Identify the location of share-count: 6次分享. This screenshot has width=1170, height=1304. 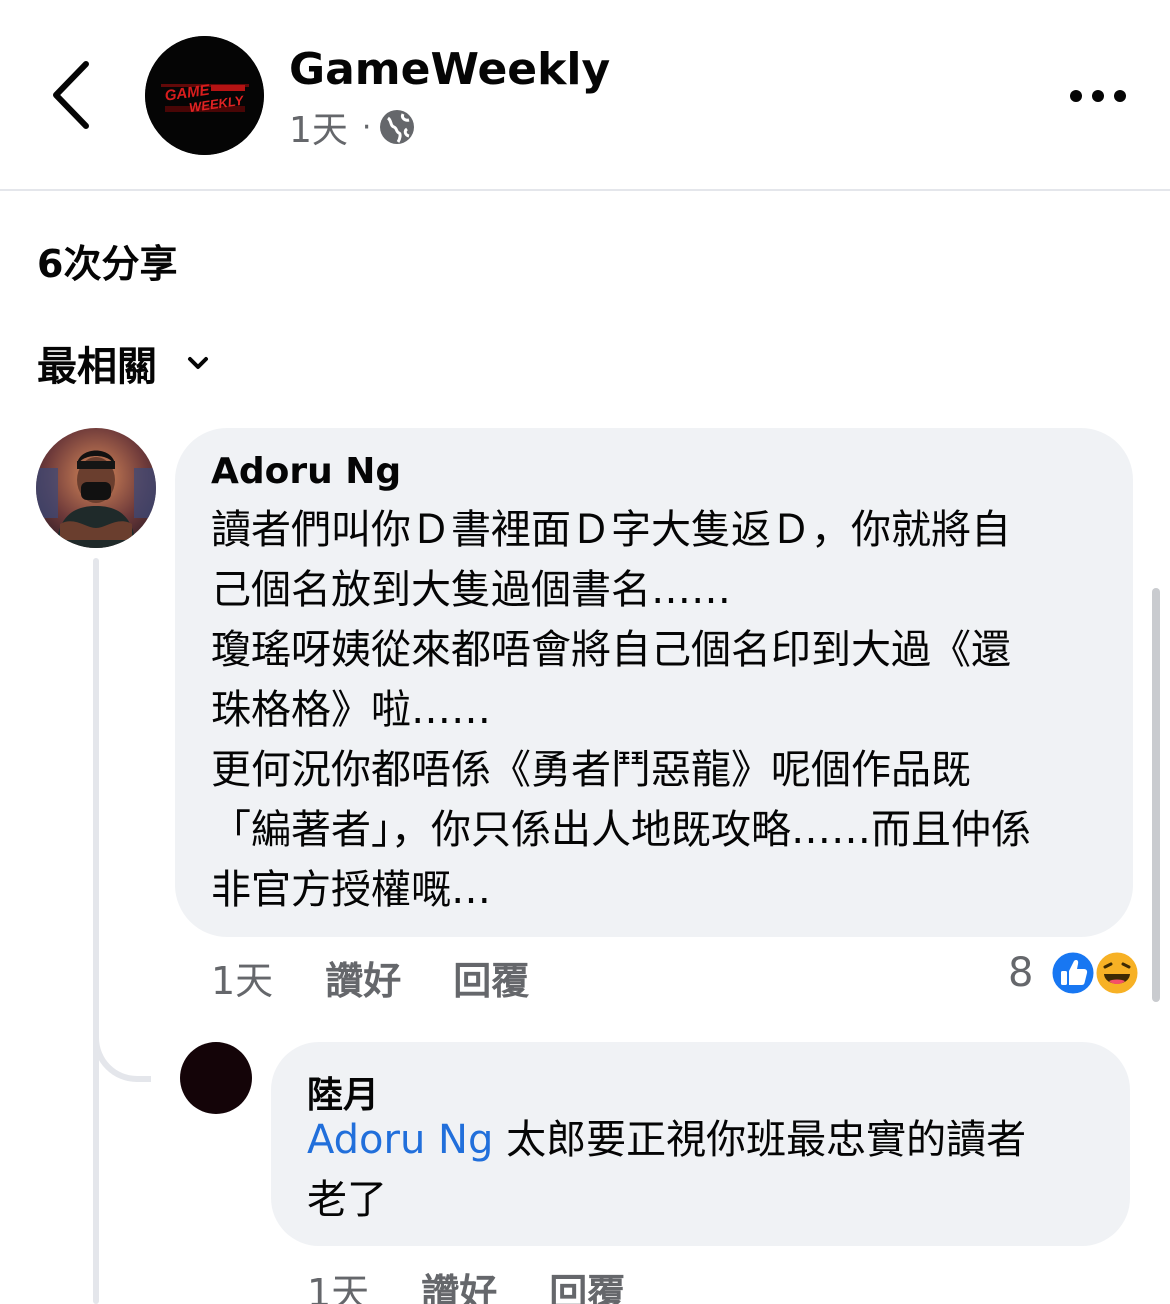
(107, 260).